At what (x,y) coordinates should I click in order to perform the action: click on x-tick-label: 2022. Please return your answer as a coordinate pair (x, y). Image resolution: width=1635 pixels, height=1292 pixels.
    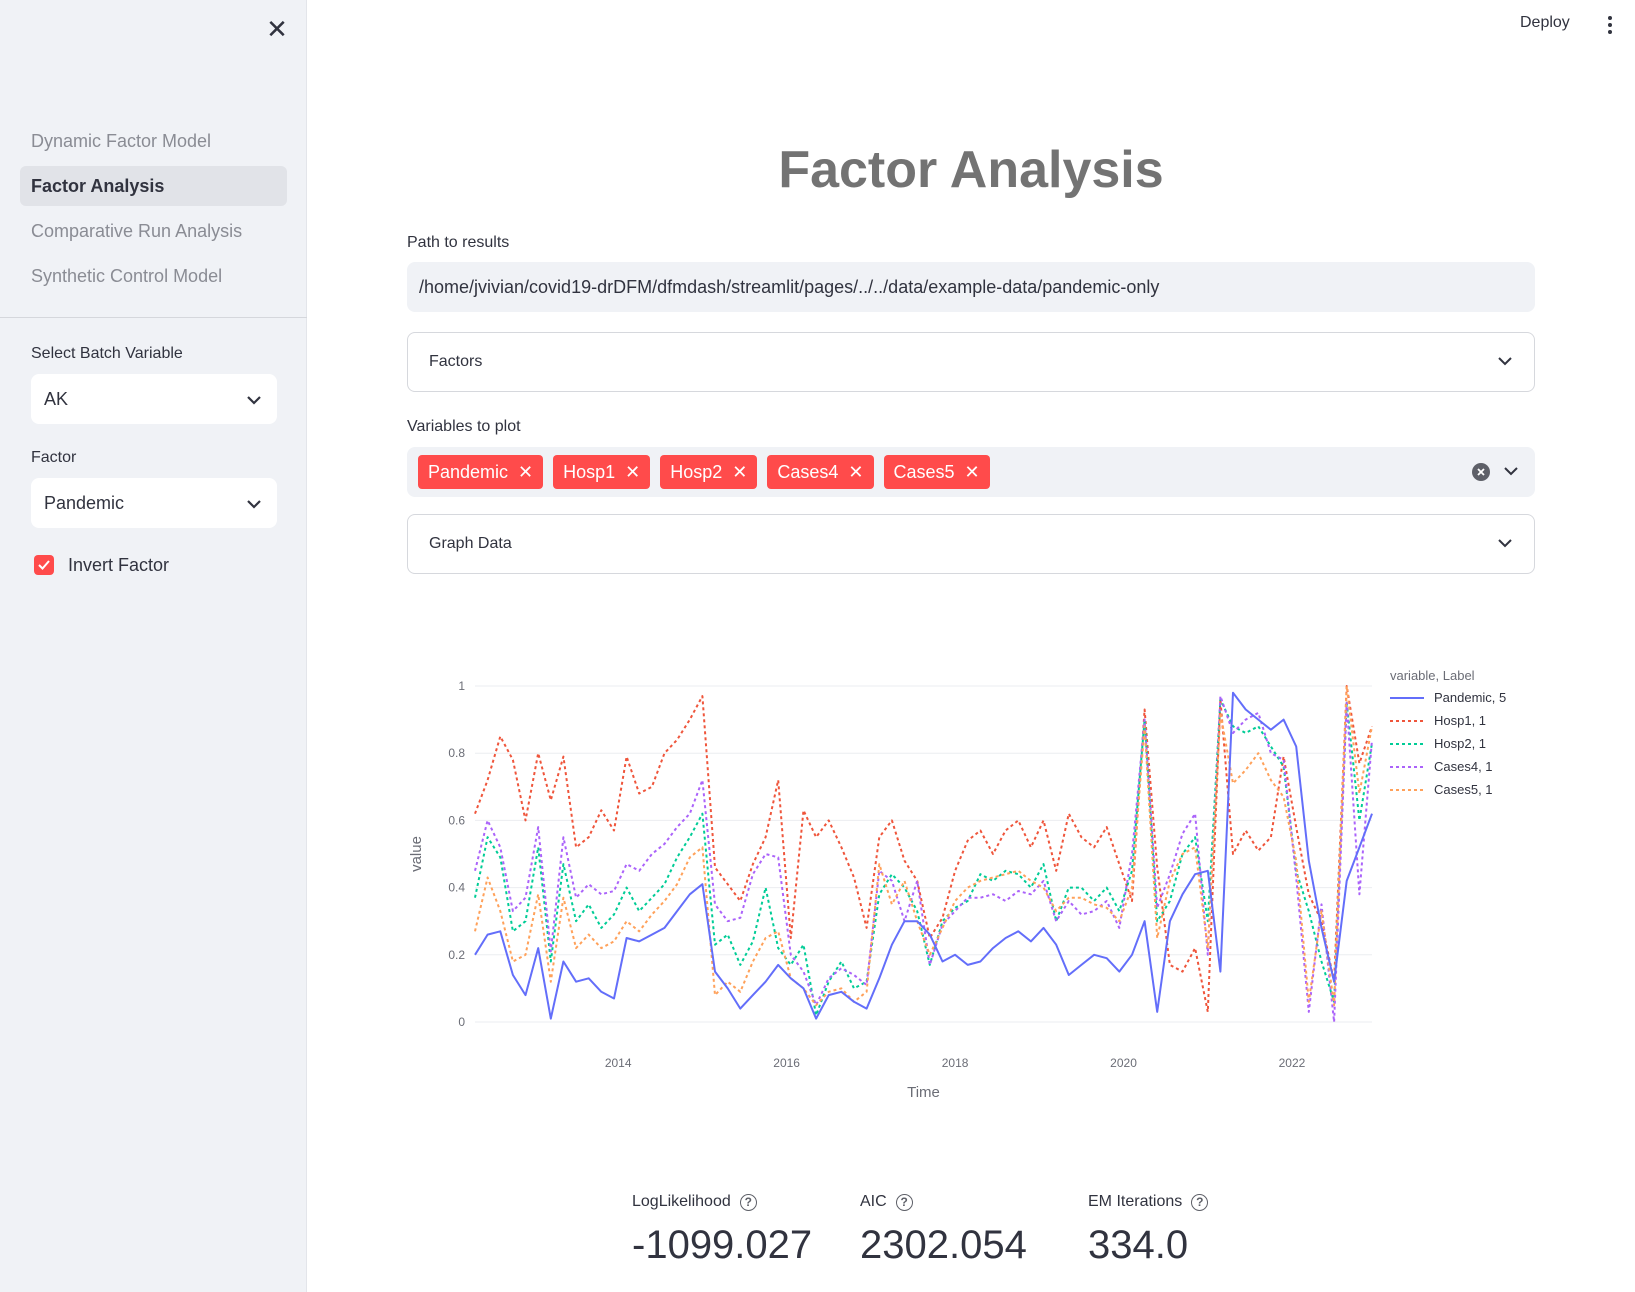
    Looking at the image, I should click on (1292, 1063).